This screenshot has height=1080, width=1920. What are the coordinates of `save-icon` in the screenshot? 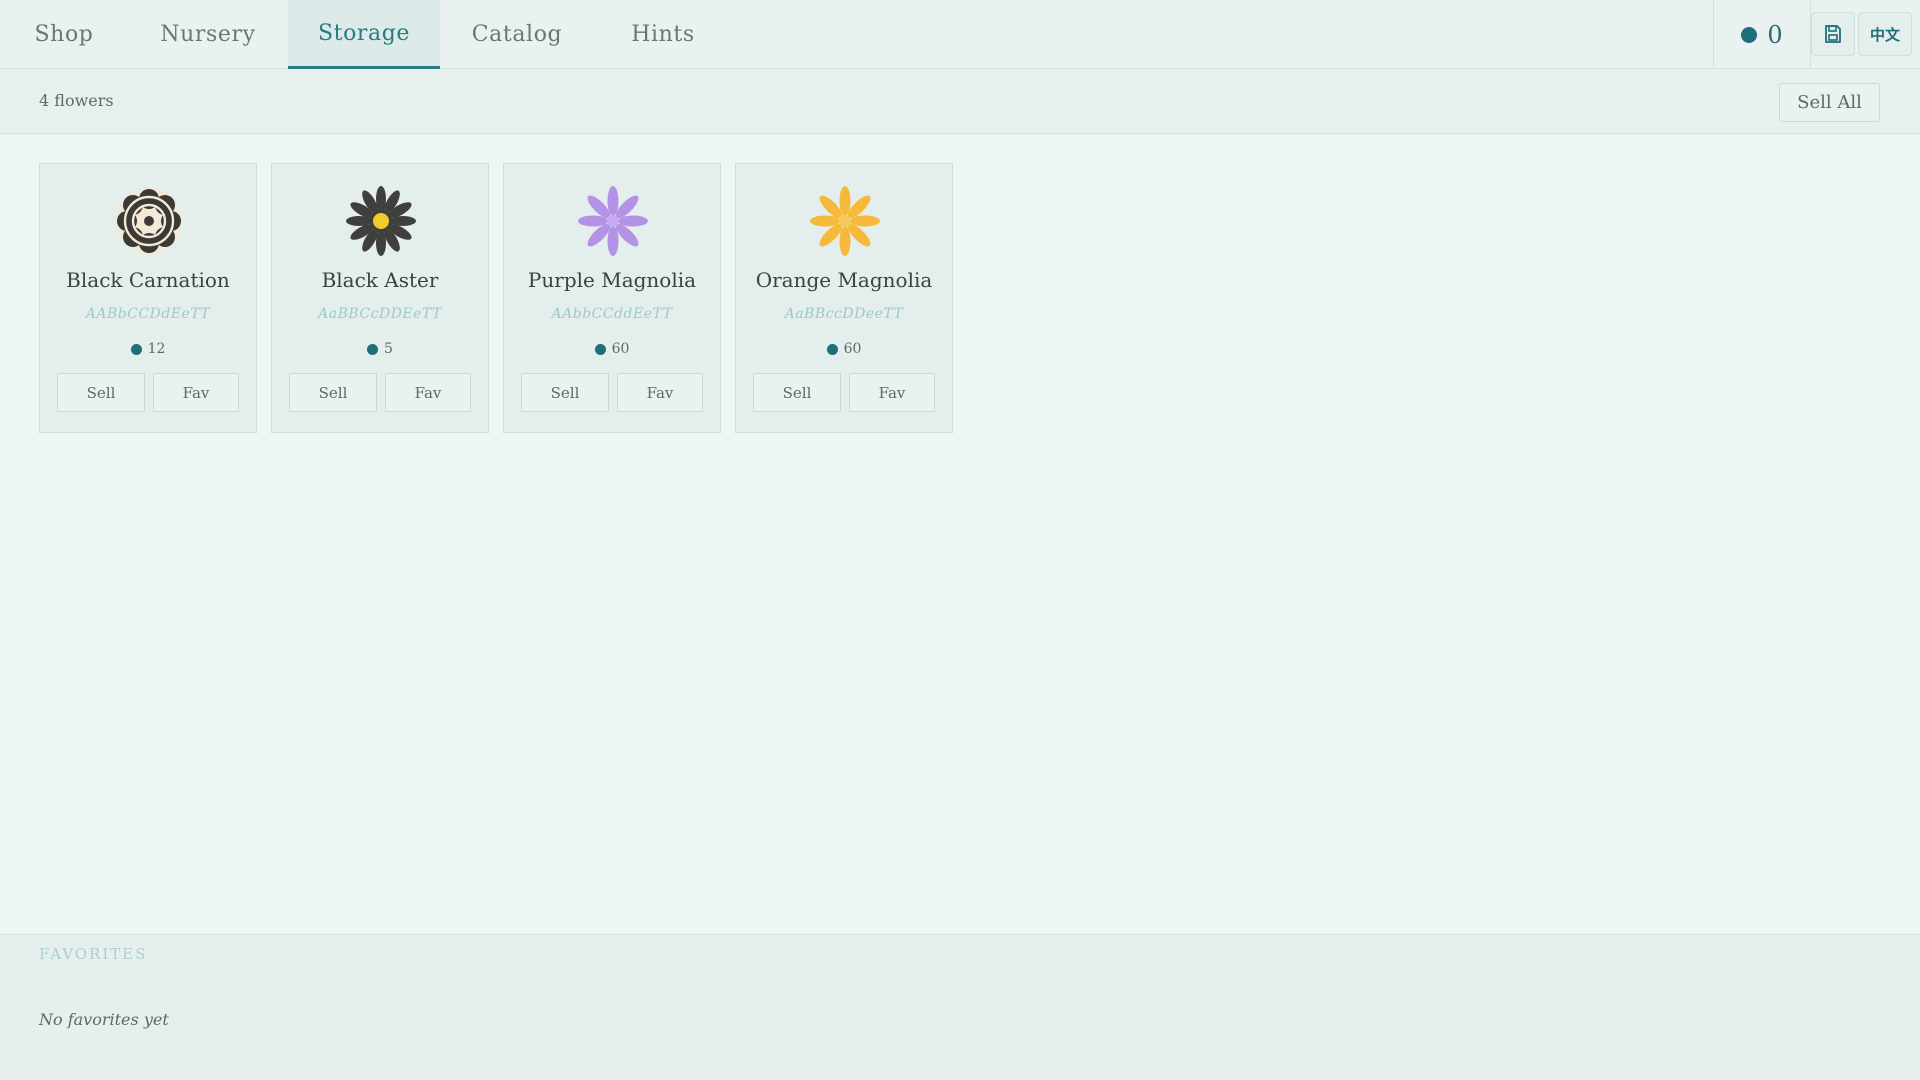 It's located at (1833, 34).